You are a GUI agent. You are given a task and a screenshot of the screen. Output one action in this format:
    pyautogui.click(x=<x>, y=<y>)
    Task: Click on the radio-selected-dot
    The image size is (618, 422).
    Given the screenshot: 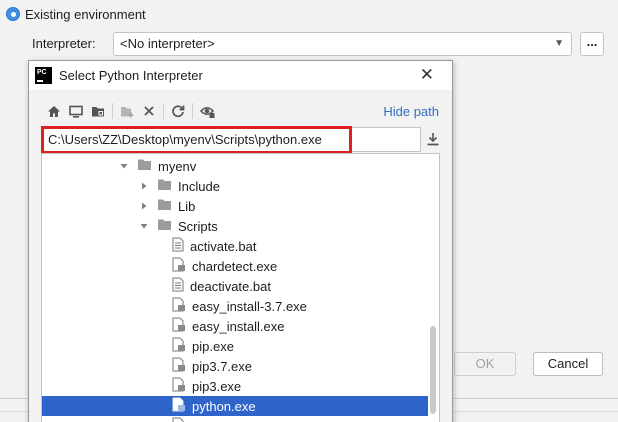 What is the action you would take?
    pyautogui.click(x=13, y=14)
    